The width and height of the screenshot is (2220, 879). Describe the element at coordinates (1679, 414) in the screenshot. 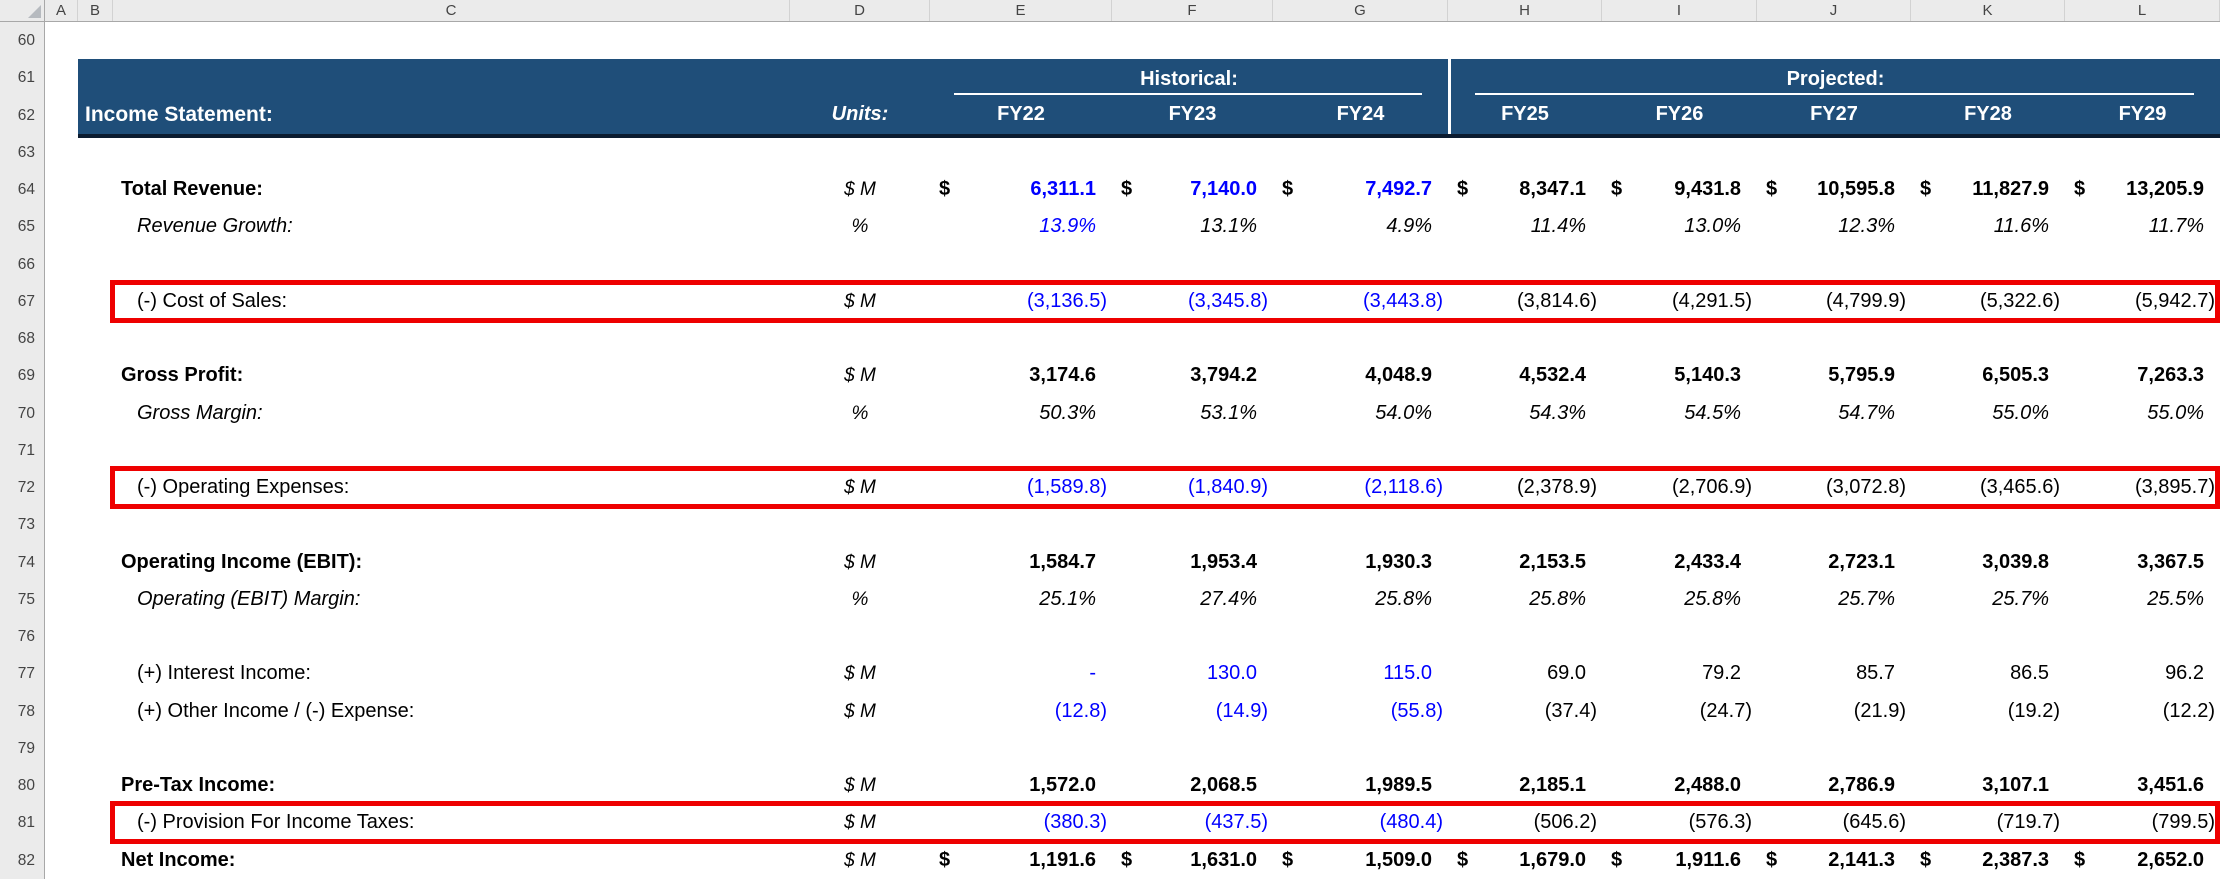

I see `cell-I70: 54.5%` at that location.